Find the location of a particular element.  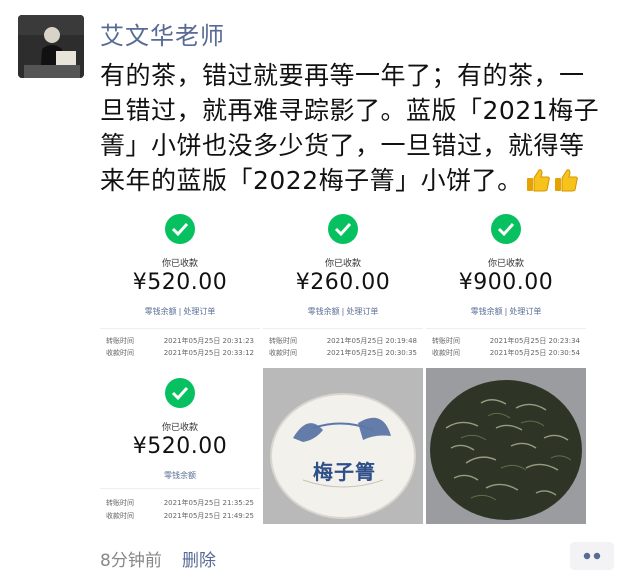

post-line: 来年的蓝版「2022梅子箐」小饼了。 is located at coordinates (311, 180).